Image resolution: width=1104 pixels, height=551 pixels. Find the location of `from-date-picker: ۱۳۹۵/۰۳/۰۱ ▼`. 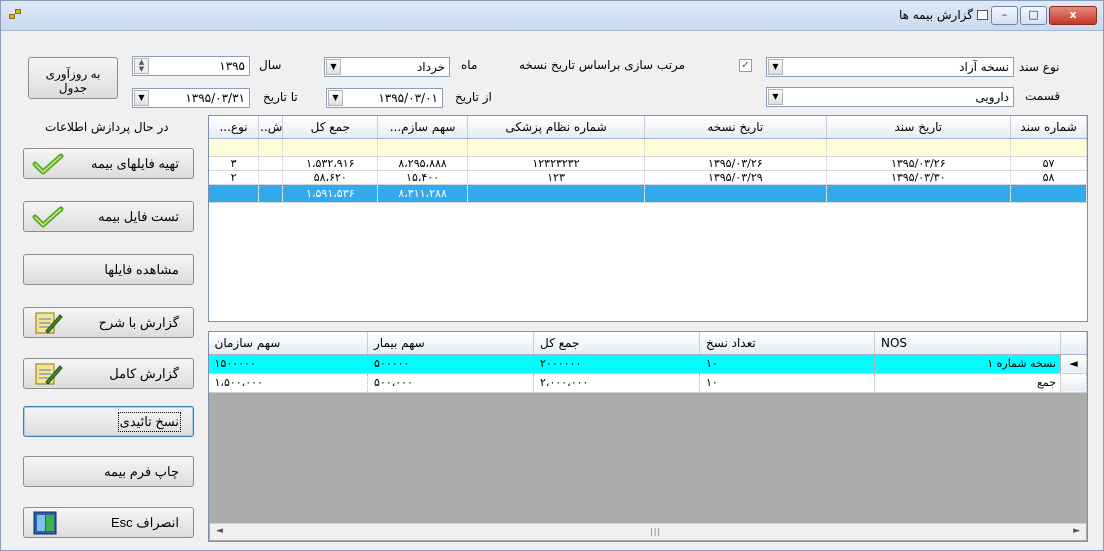

from-date-picker: ۱۳۹۵/۰۳/۰۱ ▼ is located at coordinates (384, 98).